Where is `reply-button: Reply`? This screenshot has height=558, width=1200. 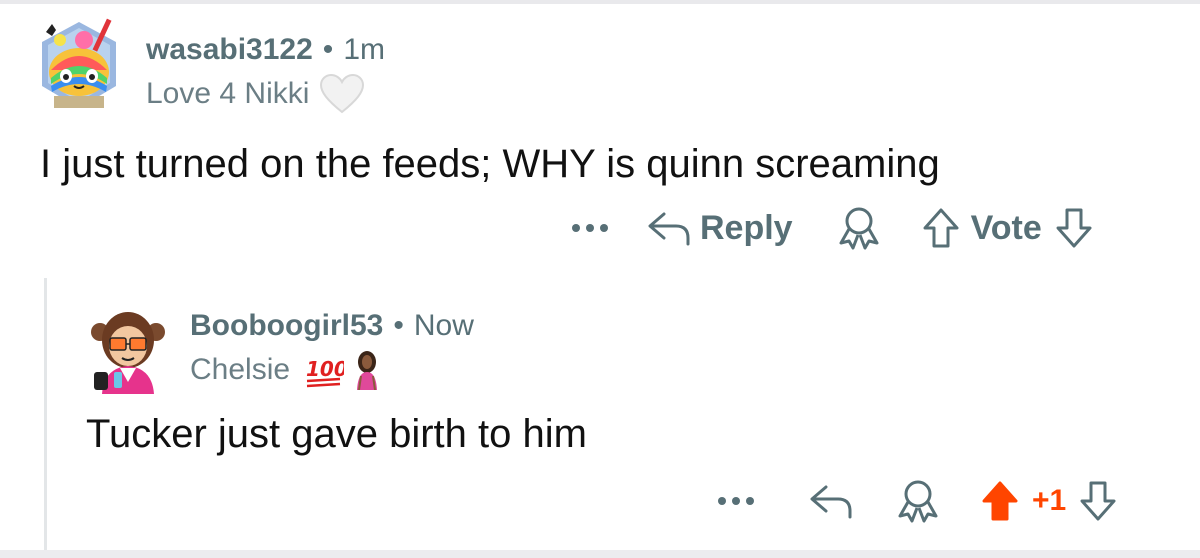 reply-button: Reply is located at coordinates (719, 228).